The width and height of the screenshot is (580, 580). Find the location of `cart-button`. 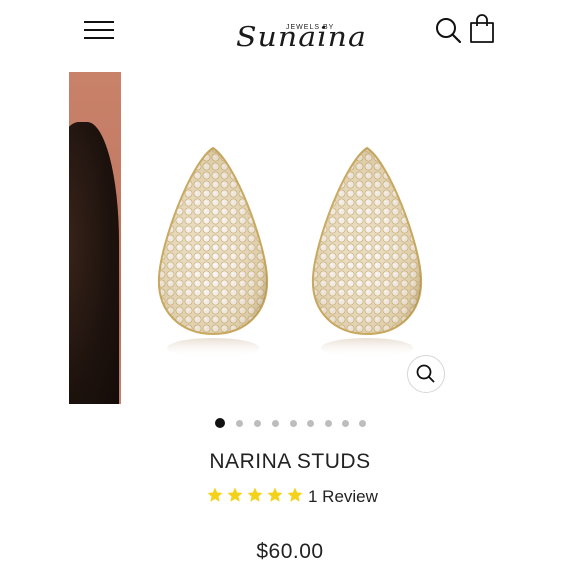

cart-button is located at coordinates (482, 29).